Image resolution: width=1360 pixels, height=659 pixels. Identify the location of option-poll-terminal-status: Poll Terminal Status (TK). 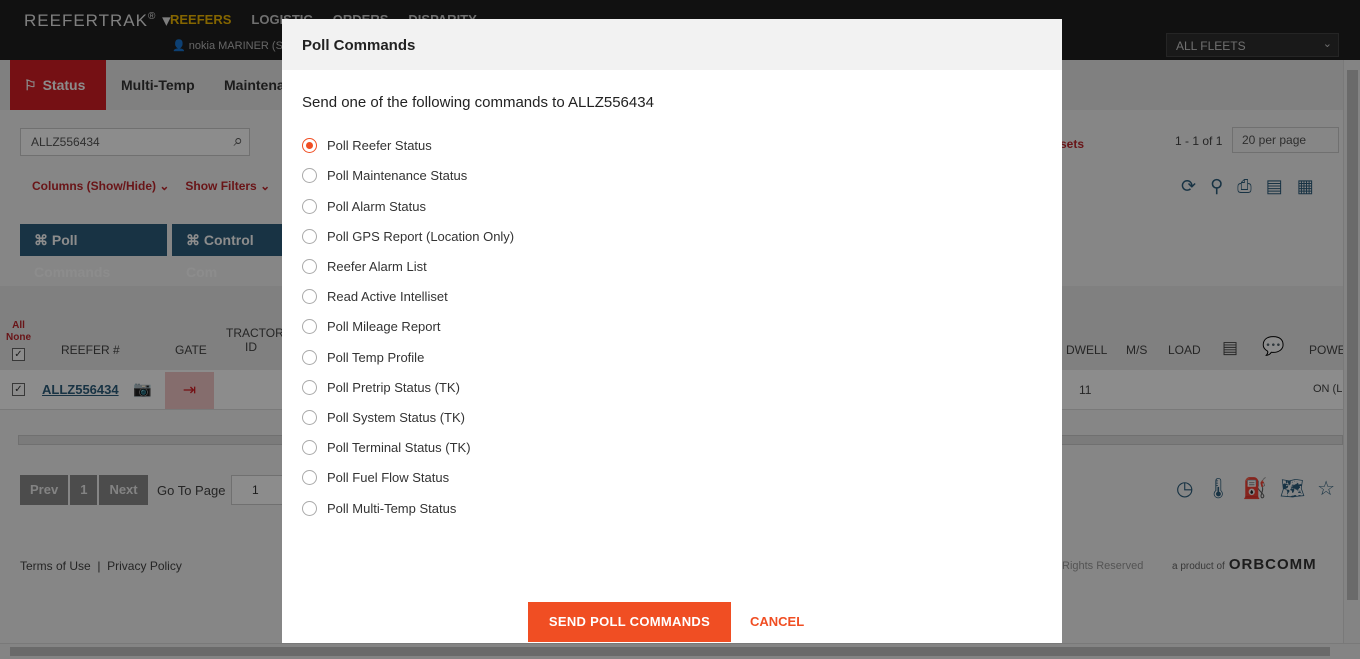
(386, 447).